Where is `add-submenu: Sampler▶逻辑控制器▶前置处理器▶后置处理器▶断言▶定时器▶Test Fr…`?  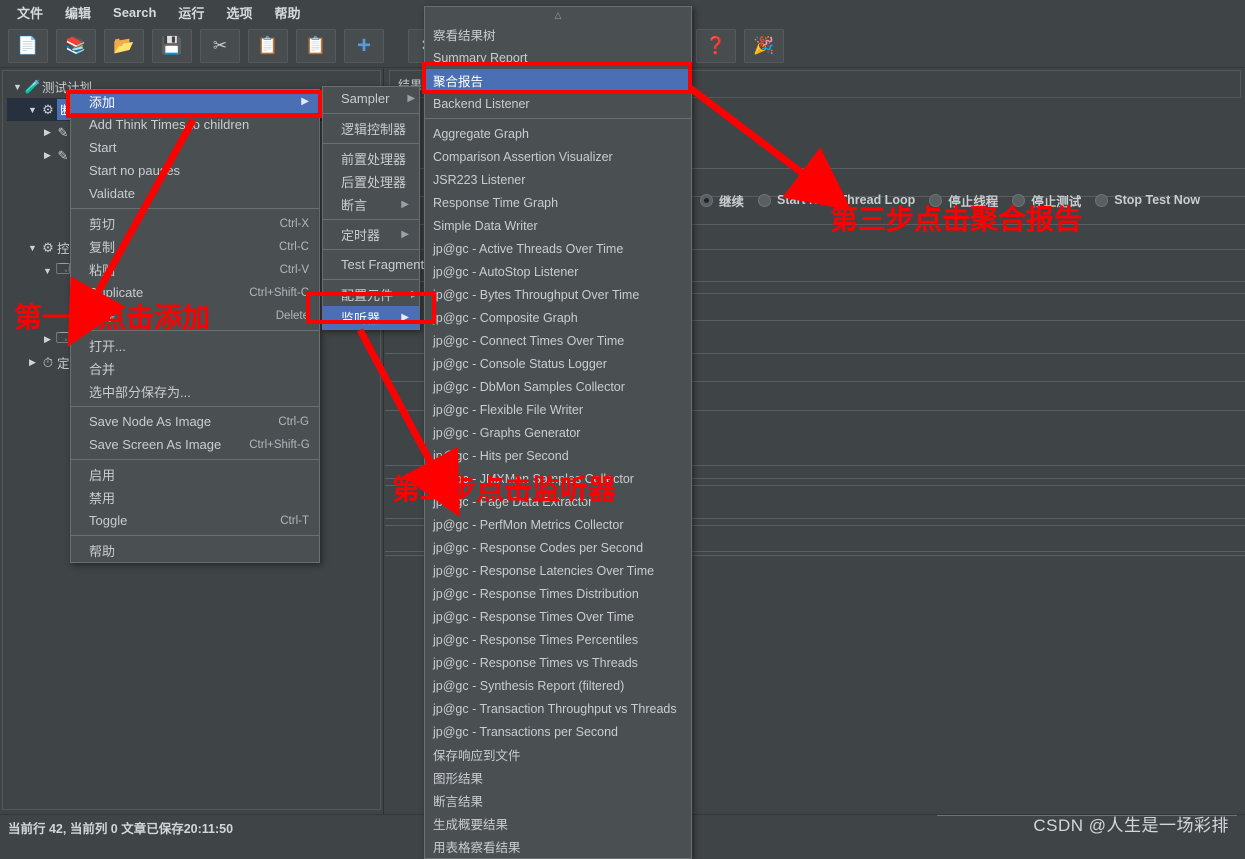
add-submenu: Sampler▶逻辑控制器▶前置处理器▶后置处理器▶断言▶定时器▶Test Fr… is located at coordinates (386, 208).